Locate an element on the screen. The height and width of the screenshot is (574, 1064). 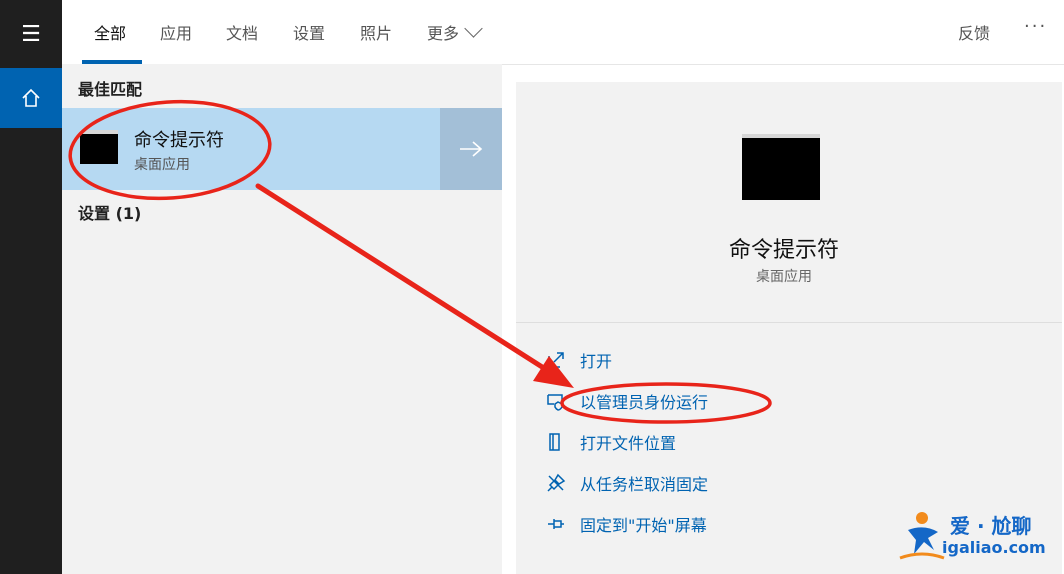
tab-more-label: 更多 is located at coordinates (443, 33).